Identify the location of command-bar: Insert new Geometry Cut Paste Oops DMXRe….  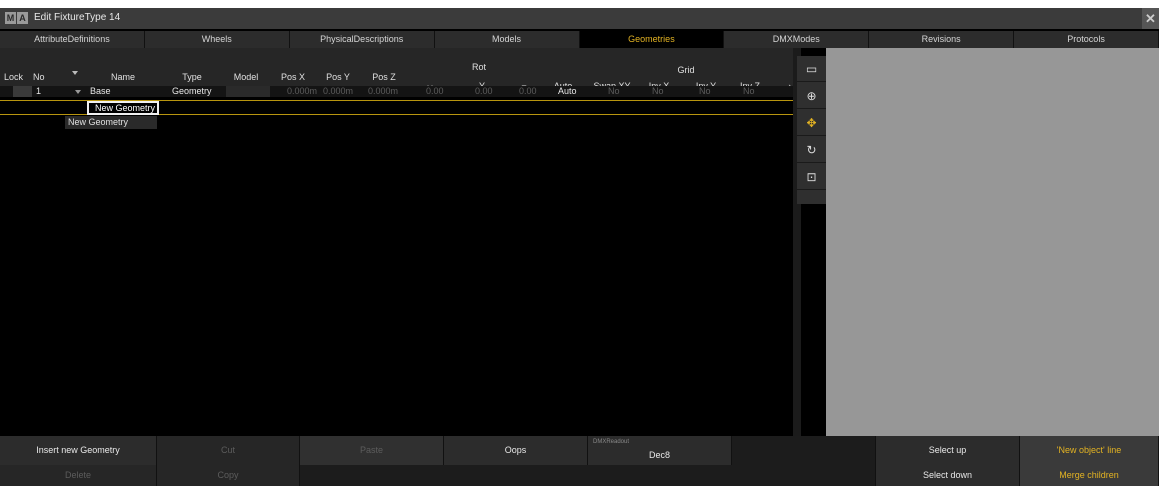
(579, 461).